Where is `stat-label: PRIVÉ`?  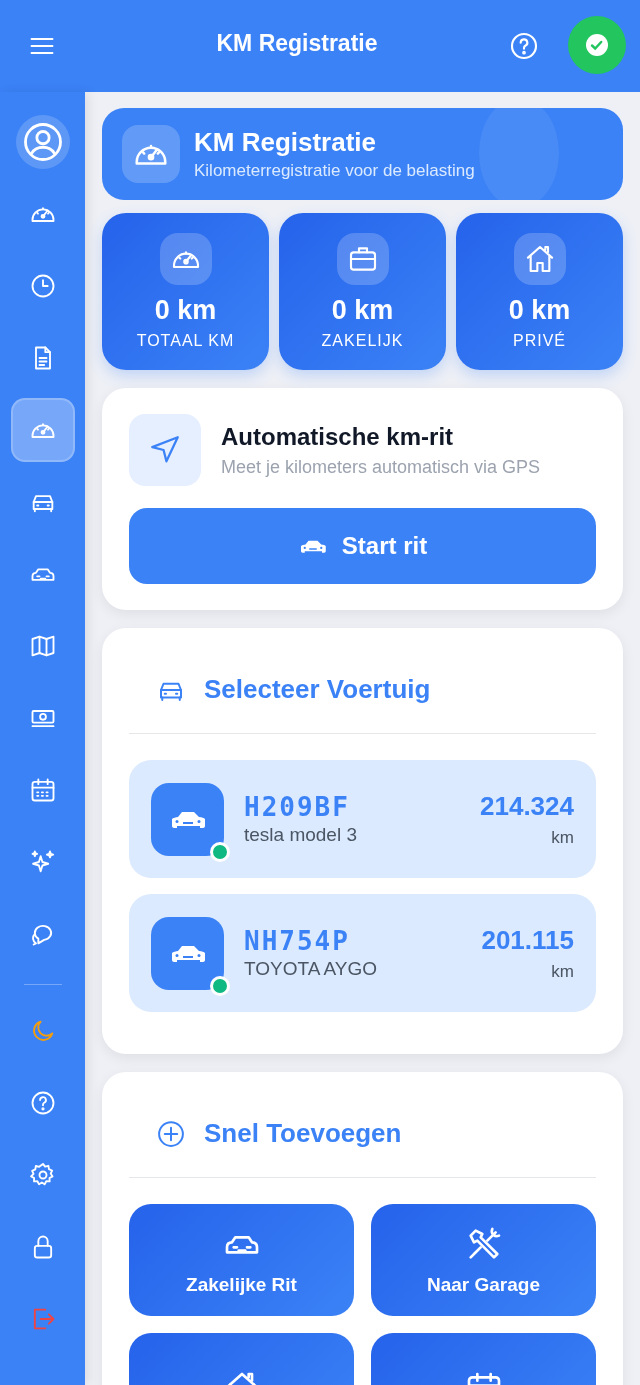
stat-label: PRIVÉ is located at coordinates (539, 341).